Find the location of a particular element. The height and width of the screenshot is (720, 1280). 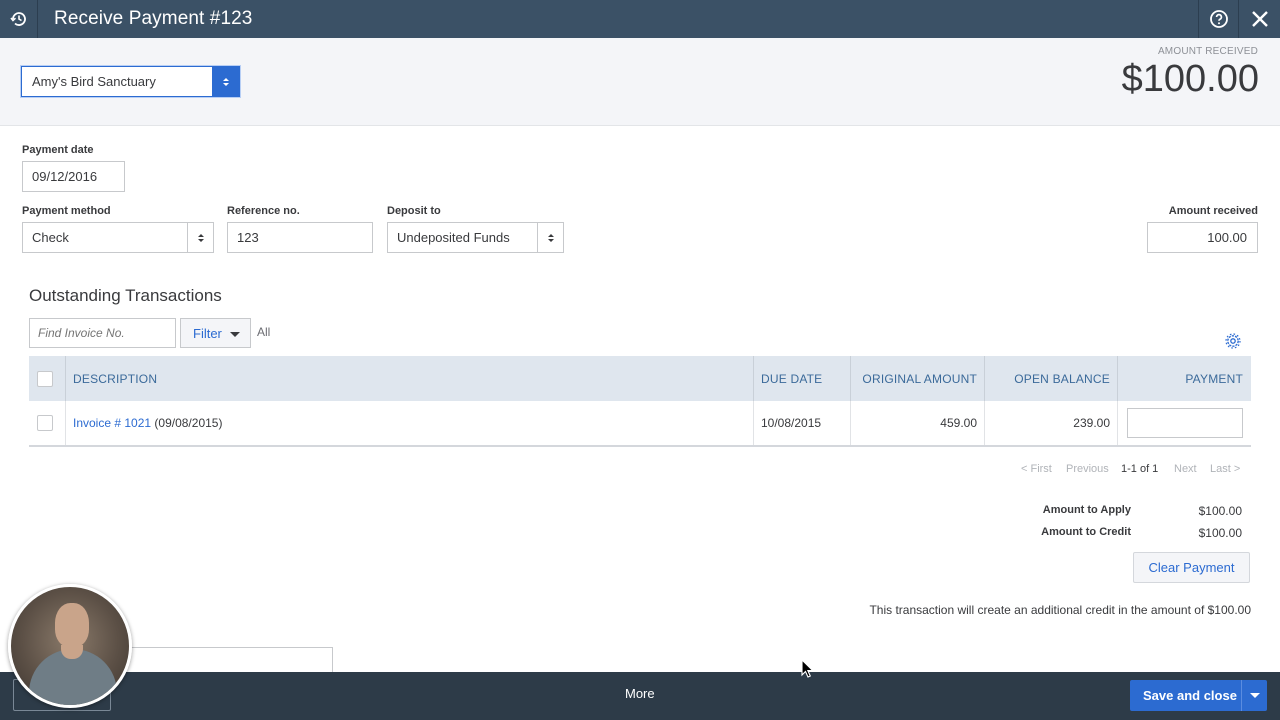

webcam-overlay is located at coordinates (70, 646).